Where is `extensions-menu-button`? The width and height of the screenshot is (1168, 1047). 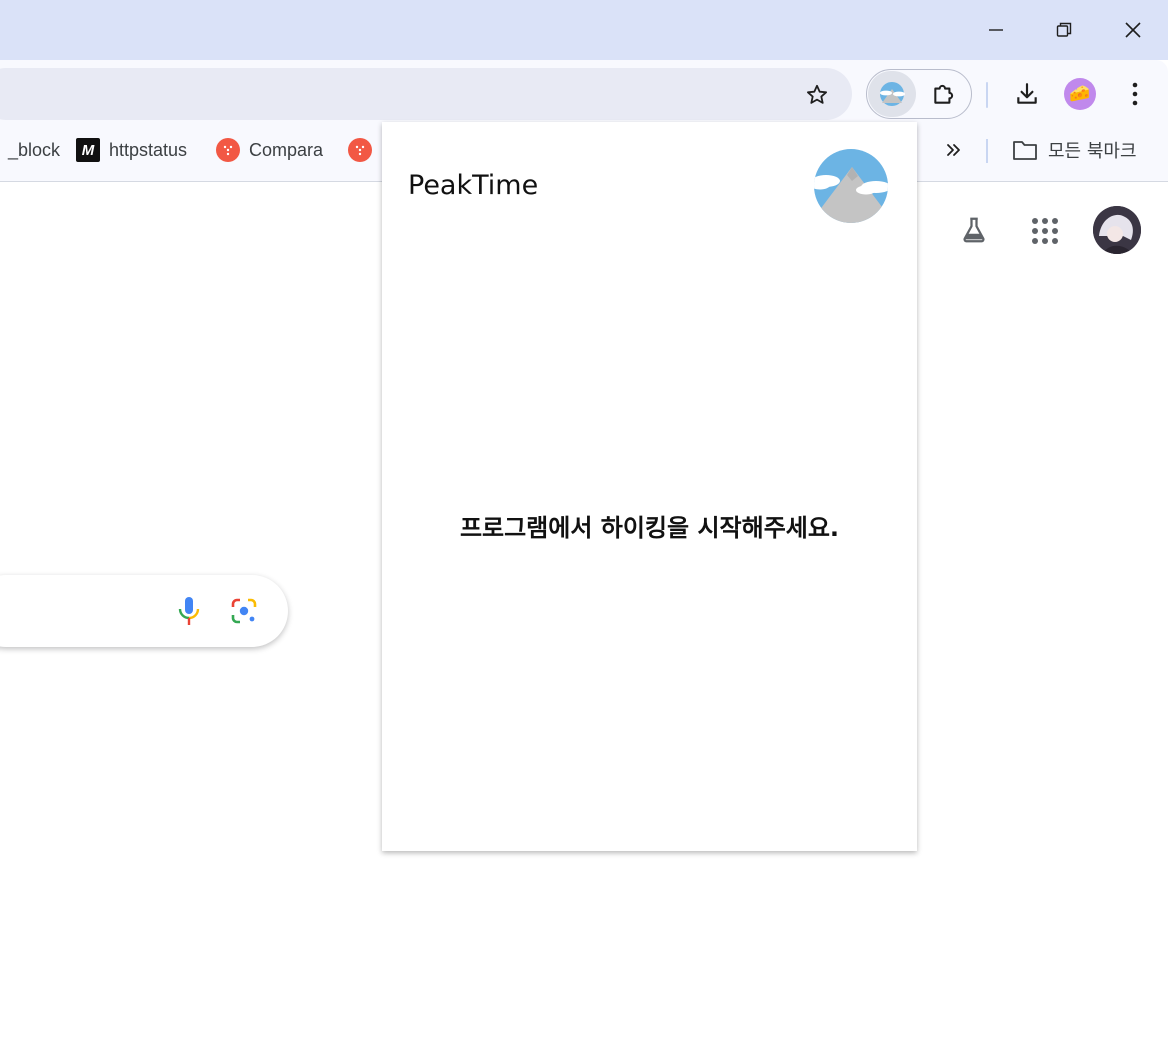 extensions-menu-button is located at coordinates (944, 94).